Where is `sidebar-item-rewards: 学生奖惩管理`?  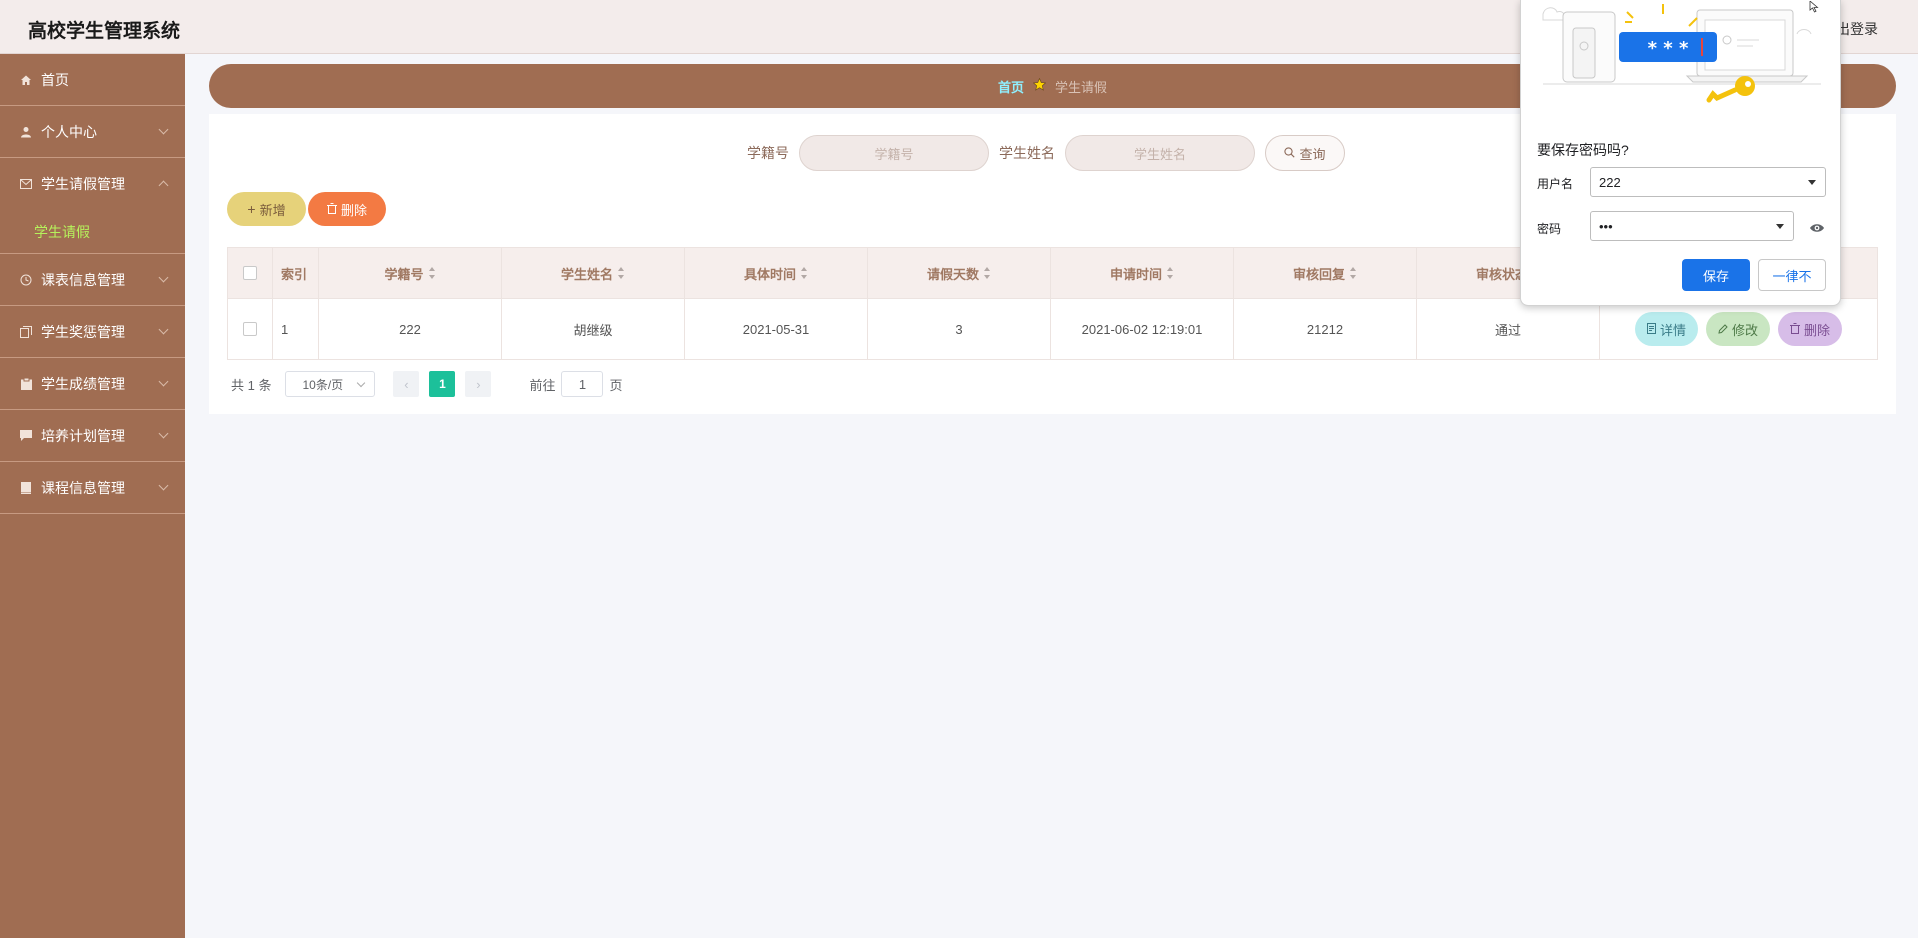
sidebar-item-rewards: 学生奖惩管理 is located at coordinates (92, 332).